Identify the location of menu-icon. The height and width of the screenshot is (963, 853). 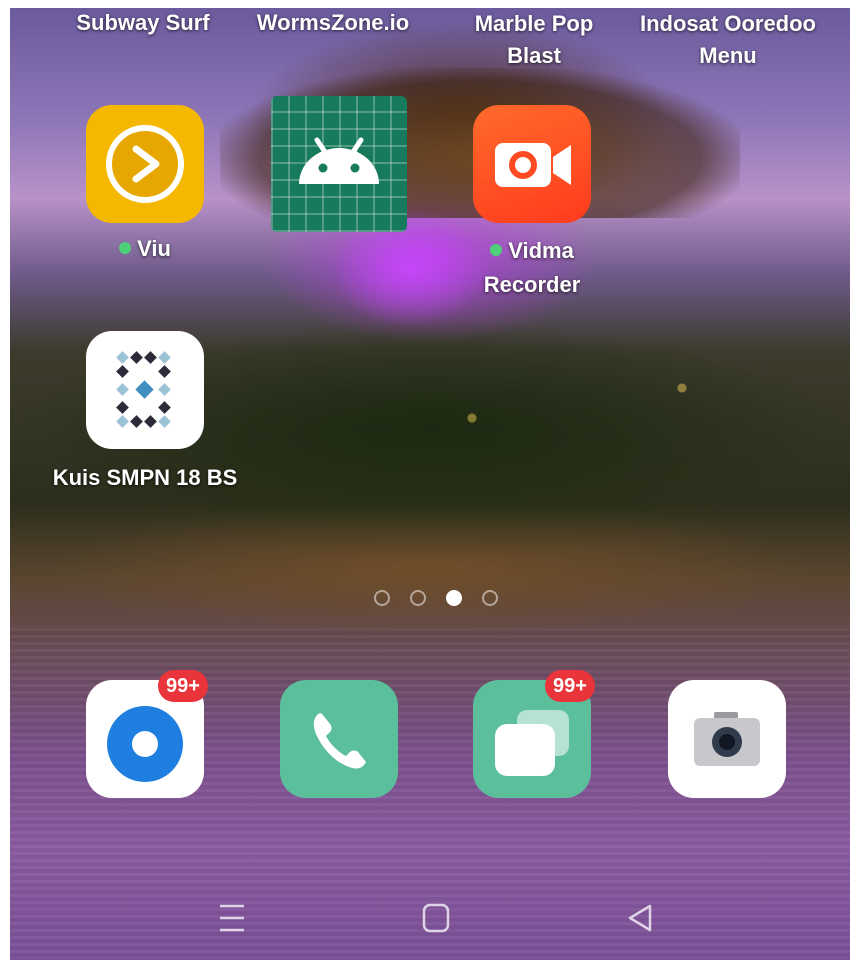
(232, 918).